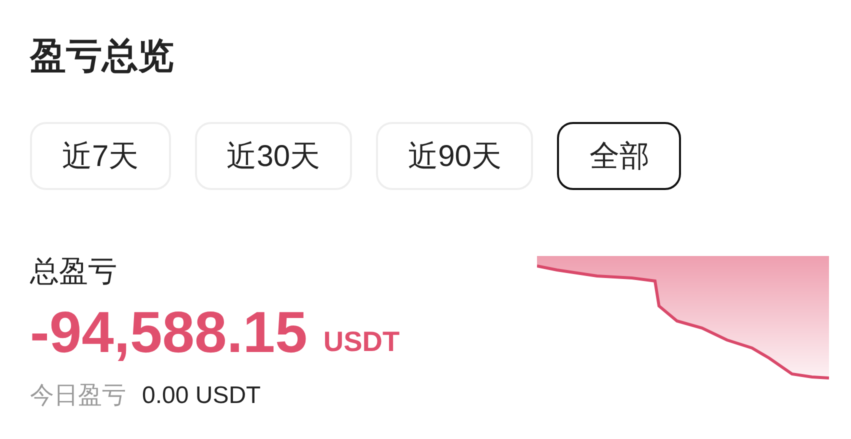 This screenshot has height=439, width=851. Describe the element at coordinates (102, 56) in the screenshot. I see `section-title: 盈亏总览` at that location.